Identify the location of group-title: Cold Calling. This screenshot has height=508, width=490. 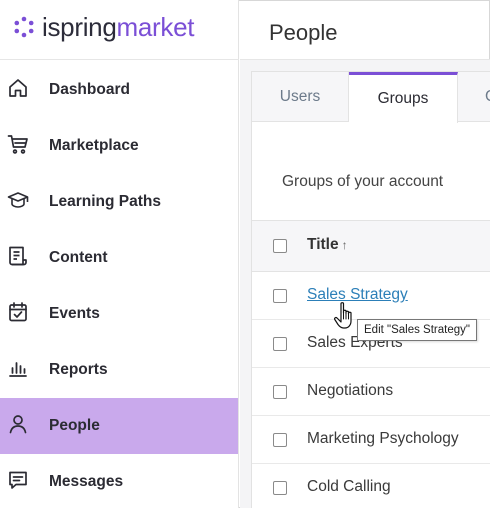
(349, 487).